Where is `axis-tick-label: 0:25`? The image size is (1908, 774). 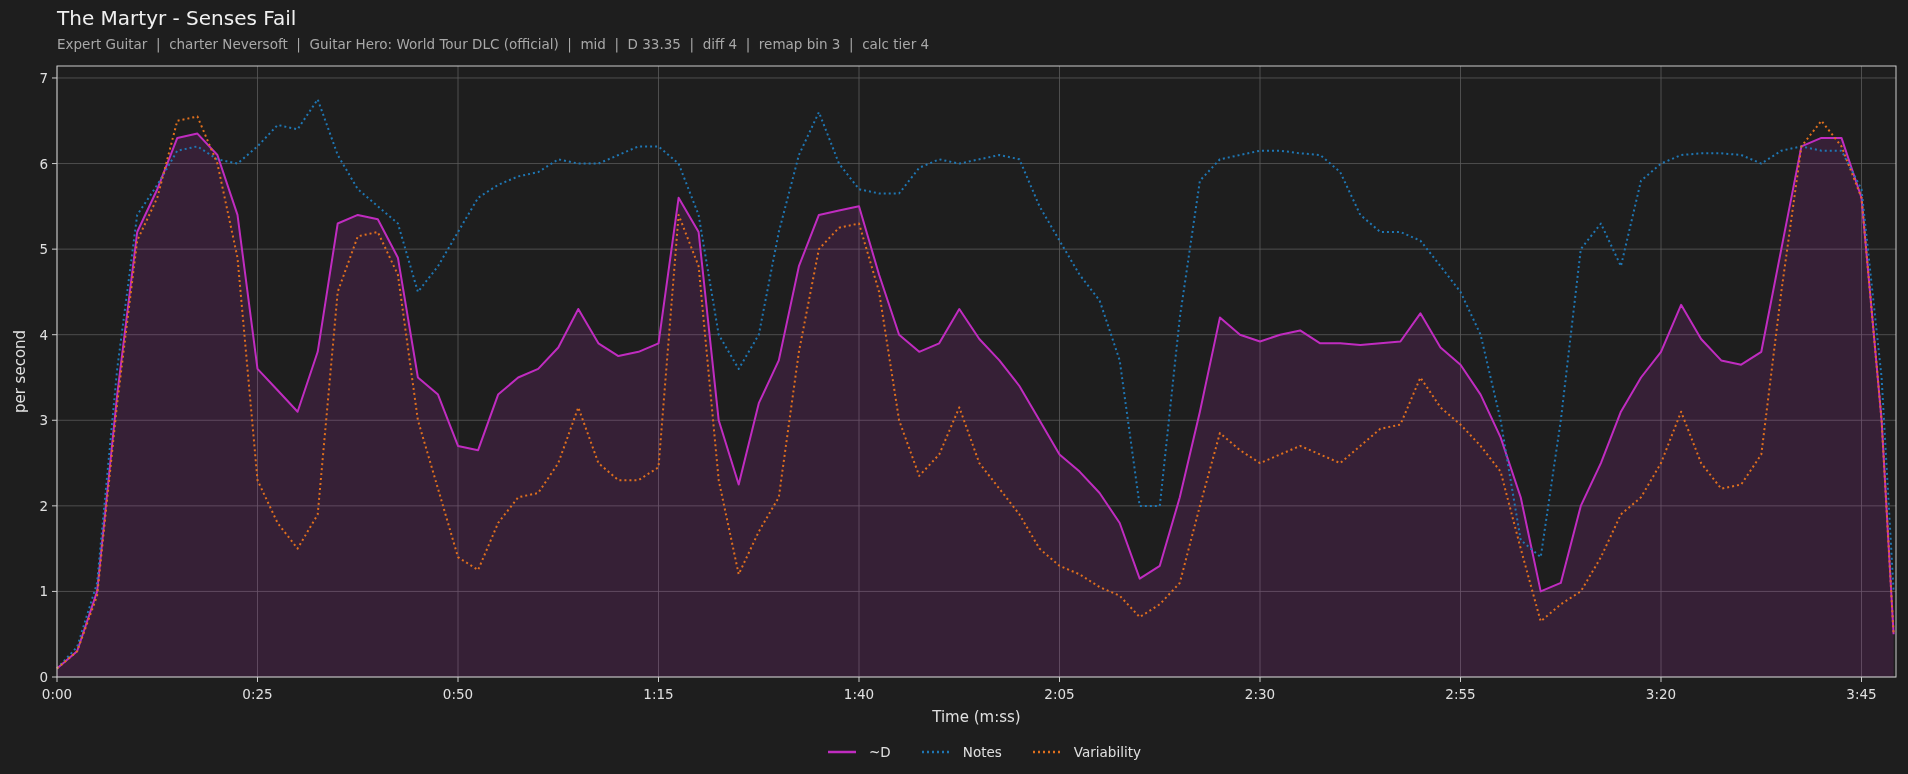
axis-tick-label: 0:25 is located at coordinates (257, 694).